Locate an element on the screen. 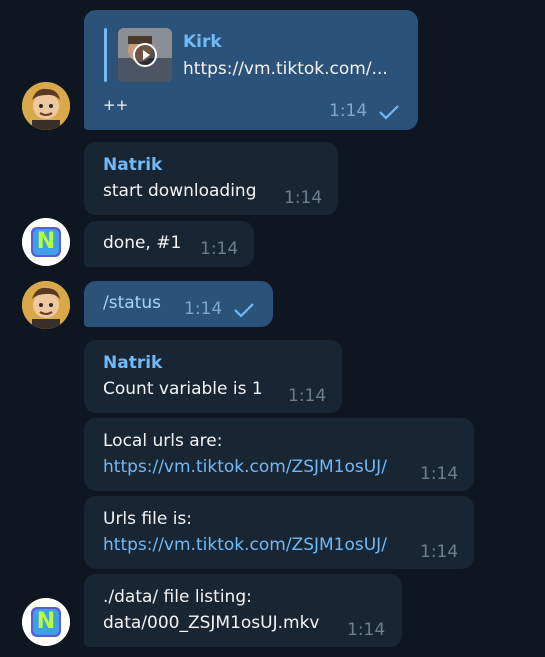 Image resolution: width=545 pixels, height=657 pixels. message-bubble-incoming: Natrik start downloading 1:14 is located at coordinates (211, 178).